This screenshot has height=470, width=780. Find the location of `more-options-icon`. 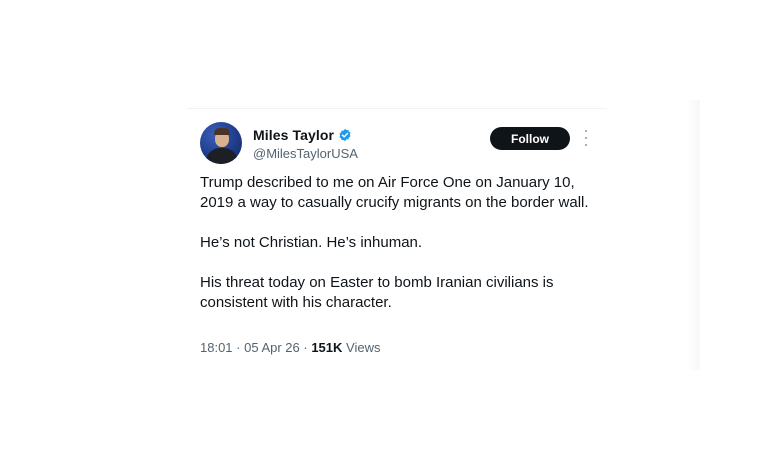

more-options-icon is located at coordinates (586, 138).